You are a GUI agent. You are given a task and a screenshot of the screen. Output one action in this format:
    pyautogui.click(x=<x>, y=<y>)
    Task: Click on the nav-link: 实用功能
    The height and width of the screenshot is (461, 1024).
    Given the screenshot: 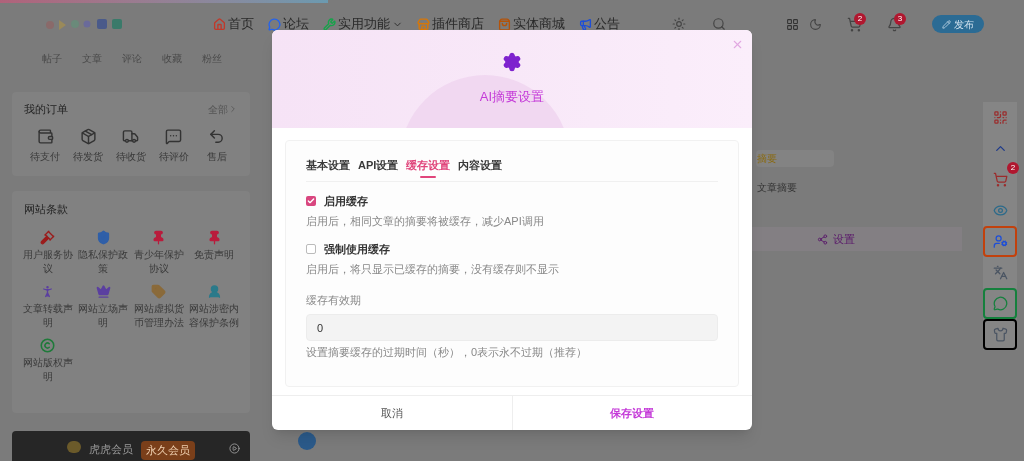 What is the action you would take?
    pyautogui.click(x=363, y=24)
    